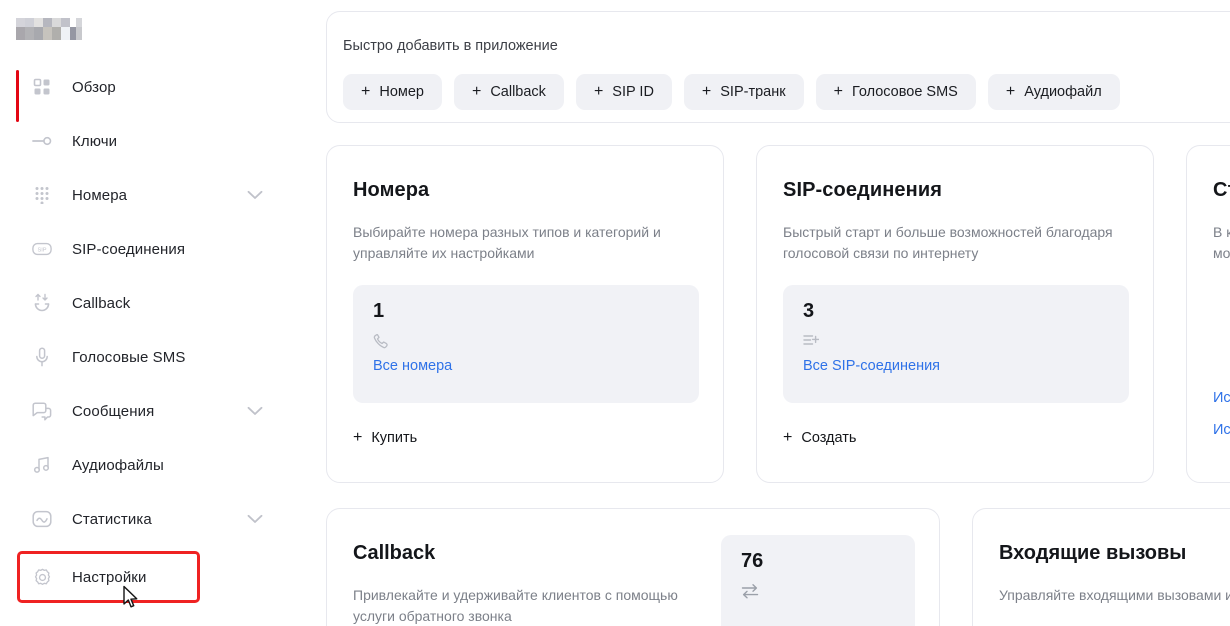  What do you see at coordinates (818, 580) in the screenshot?
I see `callback-stat-box: 76` at bounding box center [818, 580].